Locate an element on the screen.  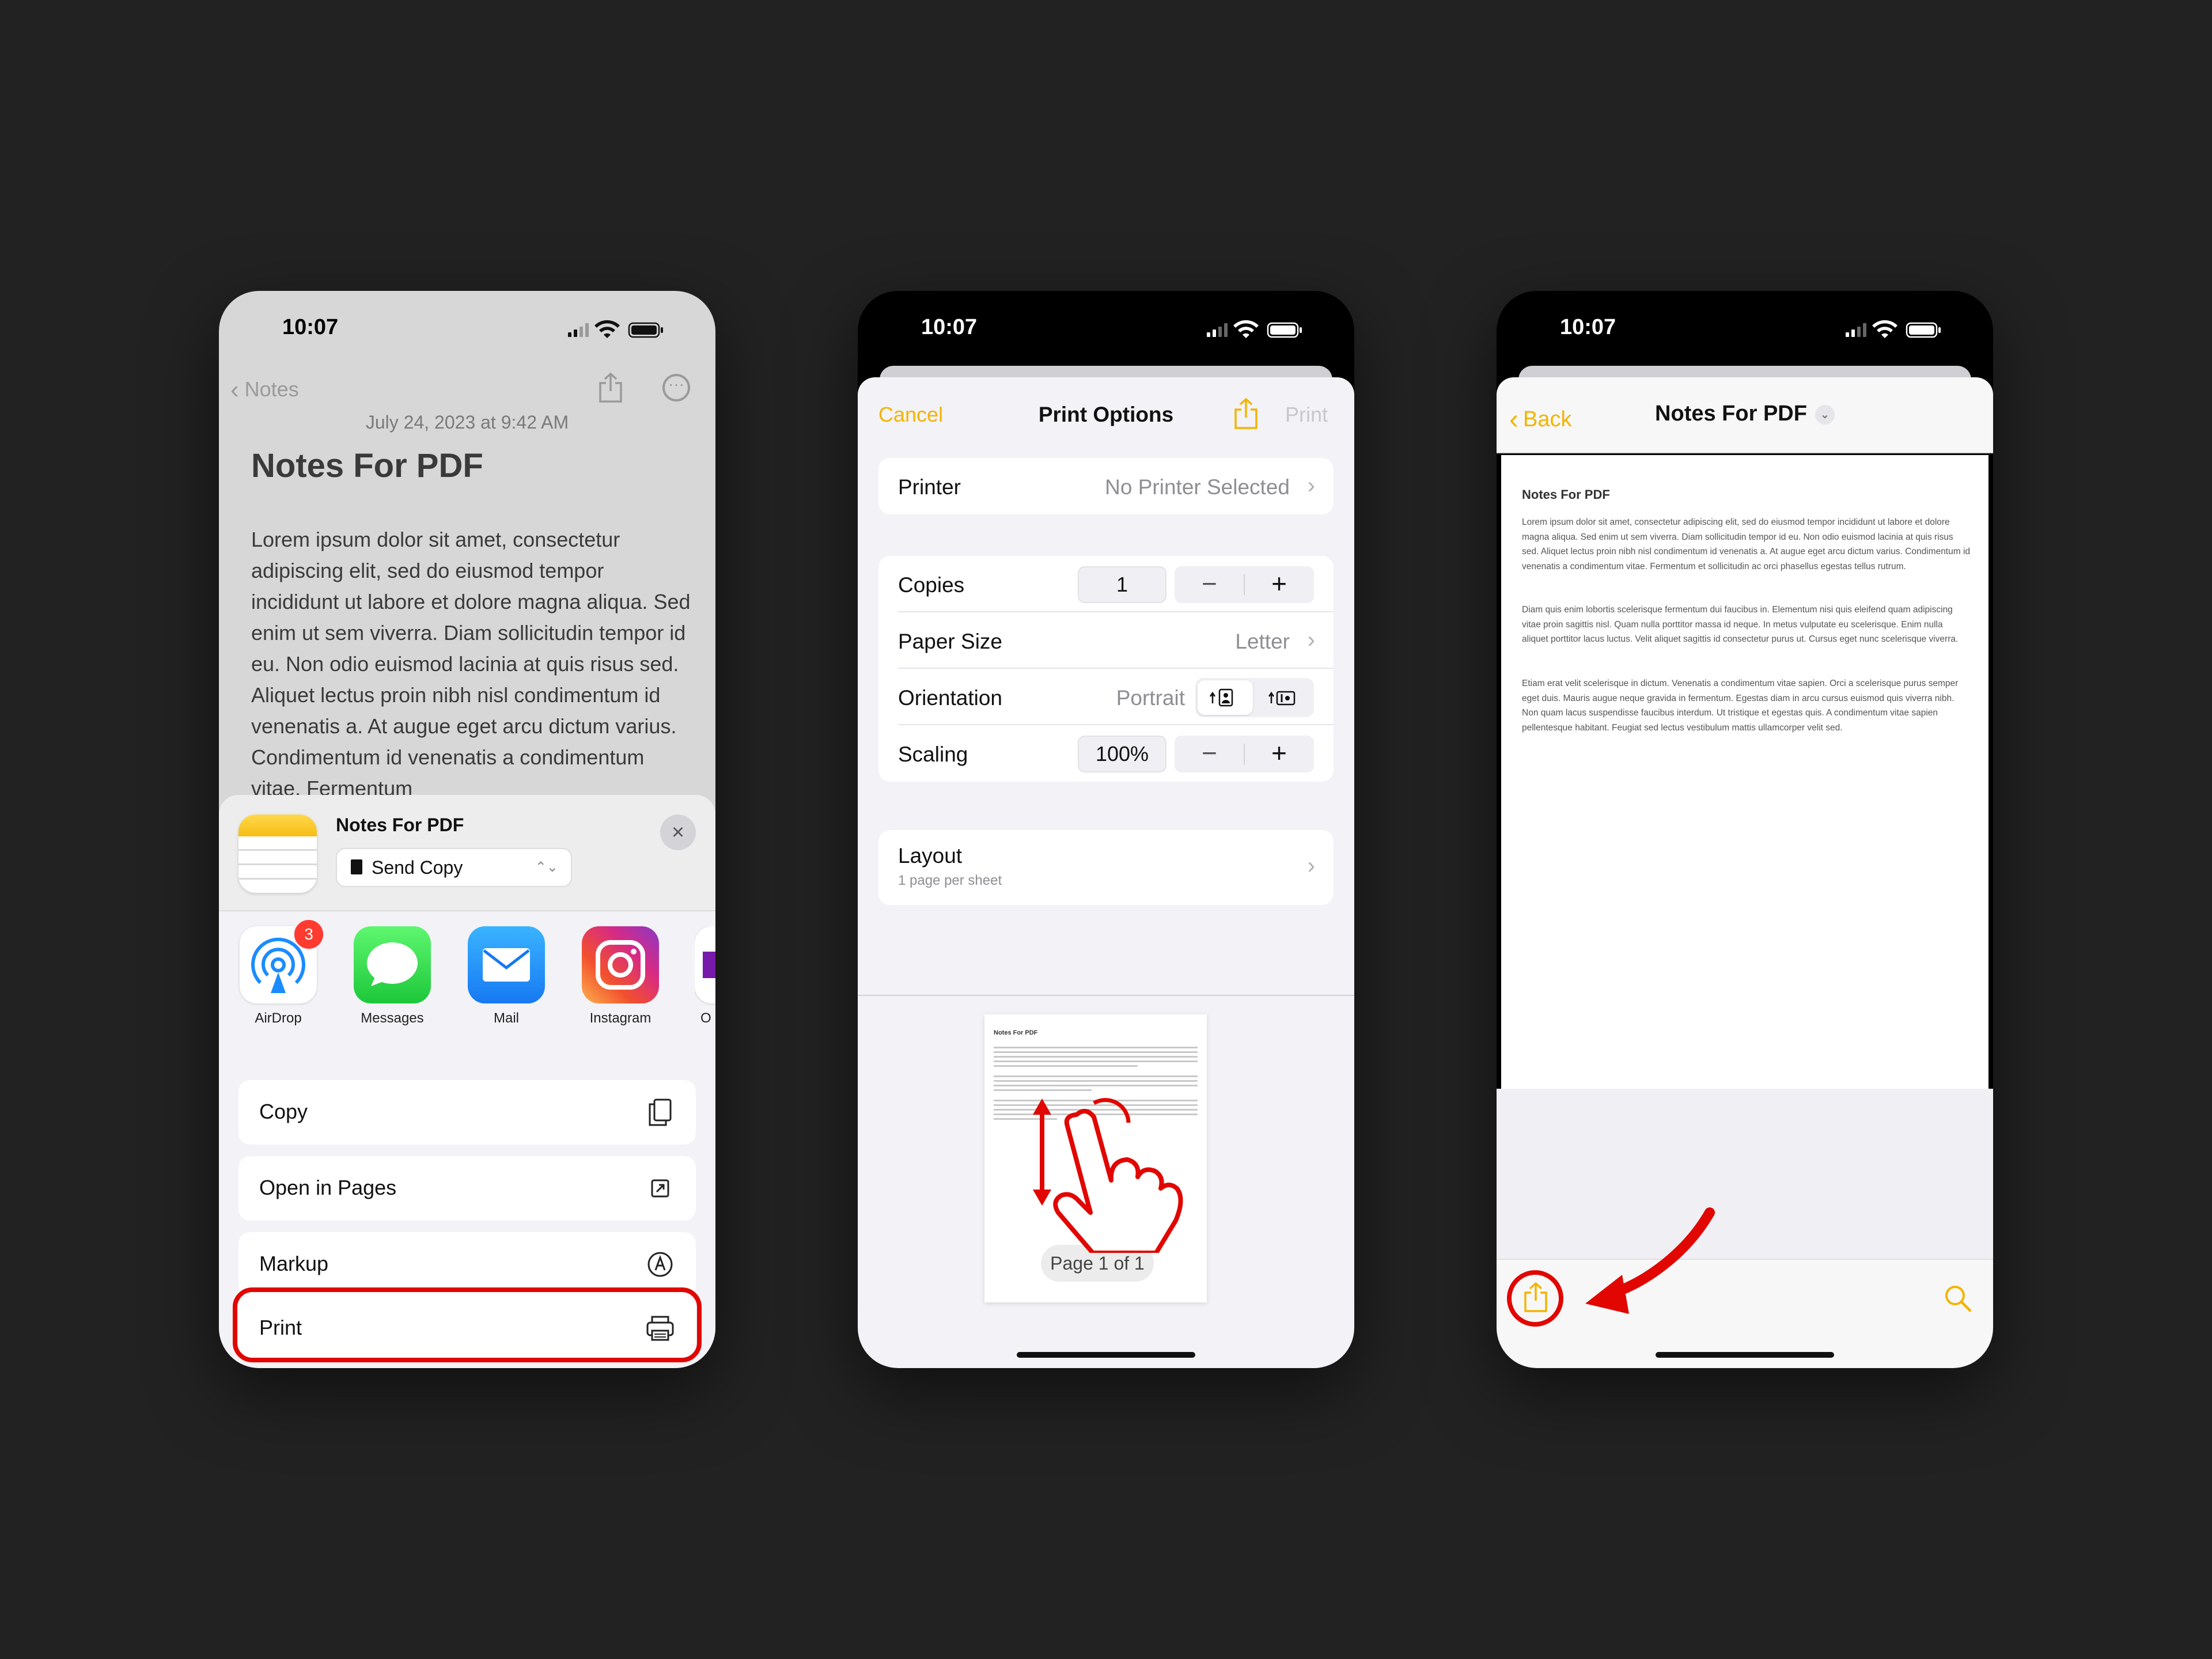
printer-group: Printer No Printer Selected › is located at coordinates (1106, 486).